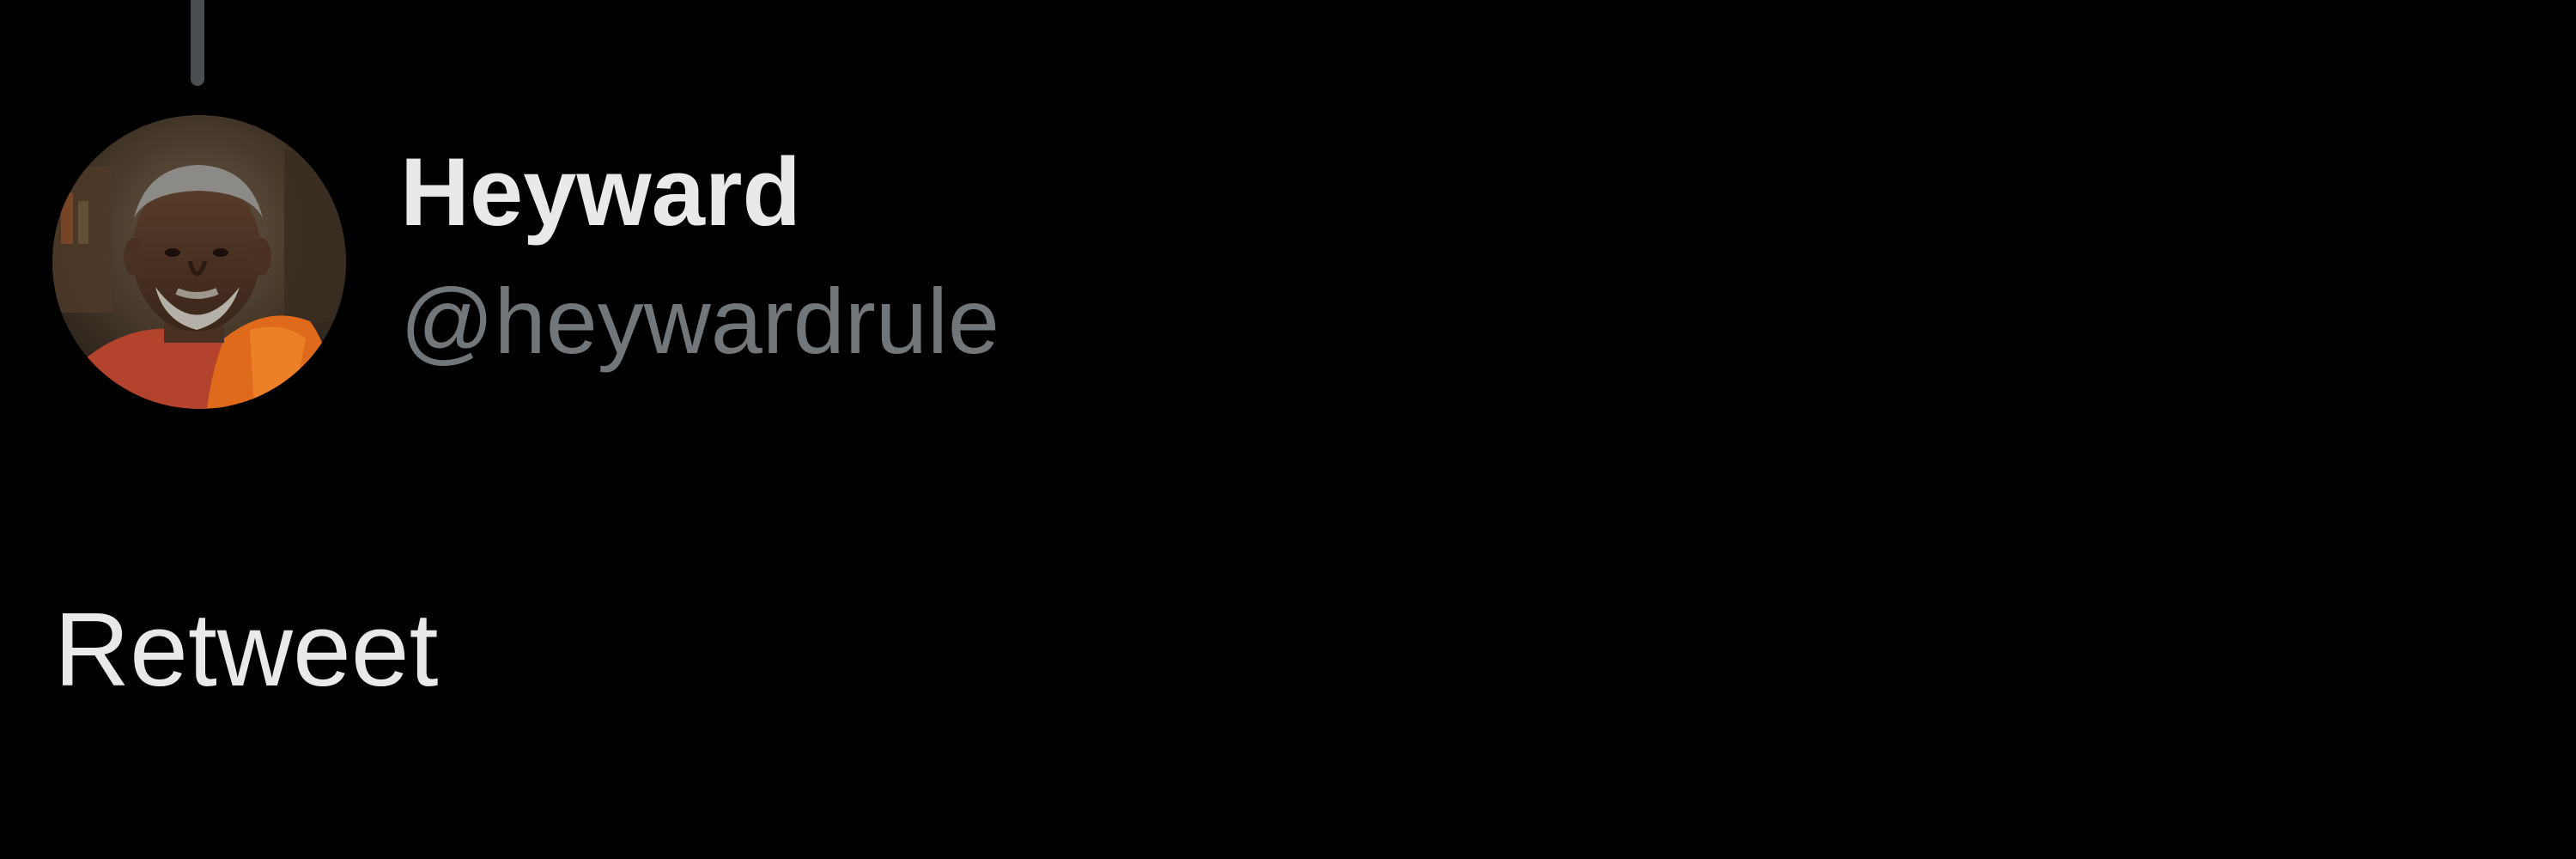 The width and height of the screenshot is (2576, 859). Describe the element at coordinates (700, 322) in the screenshot. I see `author-handle: @heywardrule` at that location.